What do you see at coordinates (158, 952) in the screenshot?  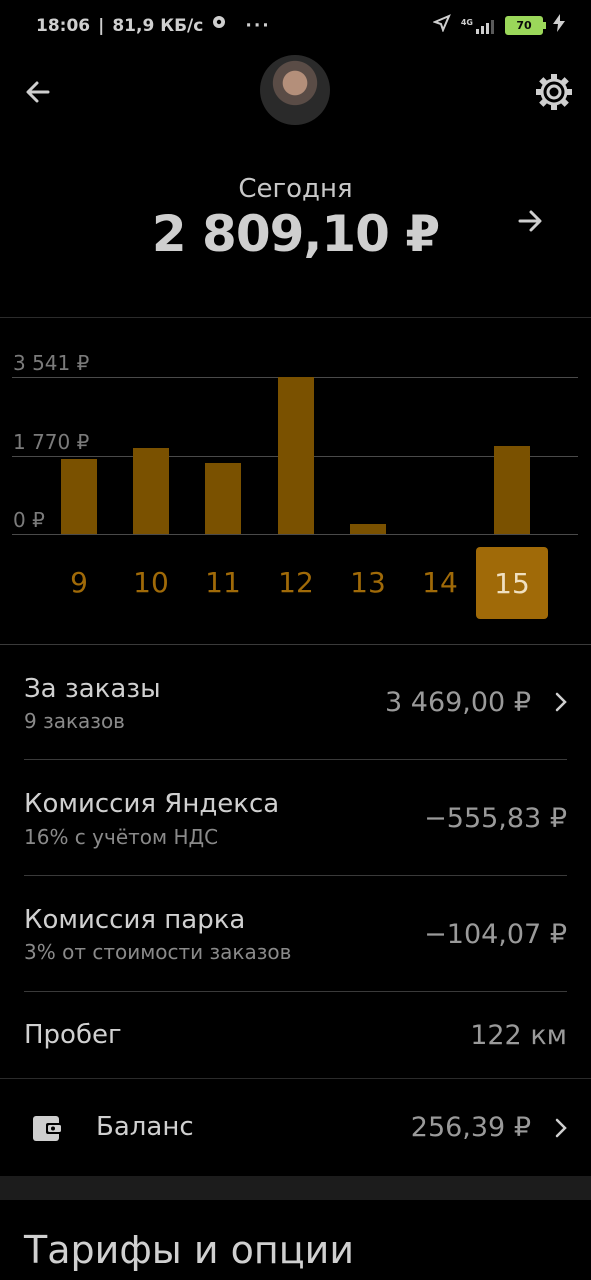 I see `row-subtitle: 3% от стоимости заказов` at bounding box center [158, 952].